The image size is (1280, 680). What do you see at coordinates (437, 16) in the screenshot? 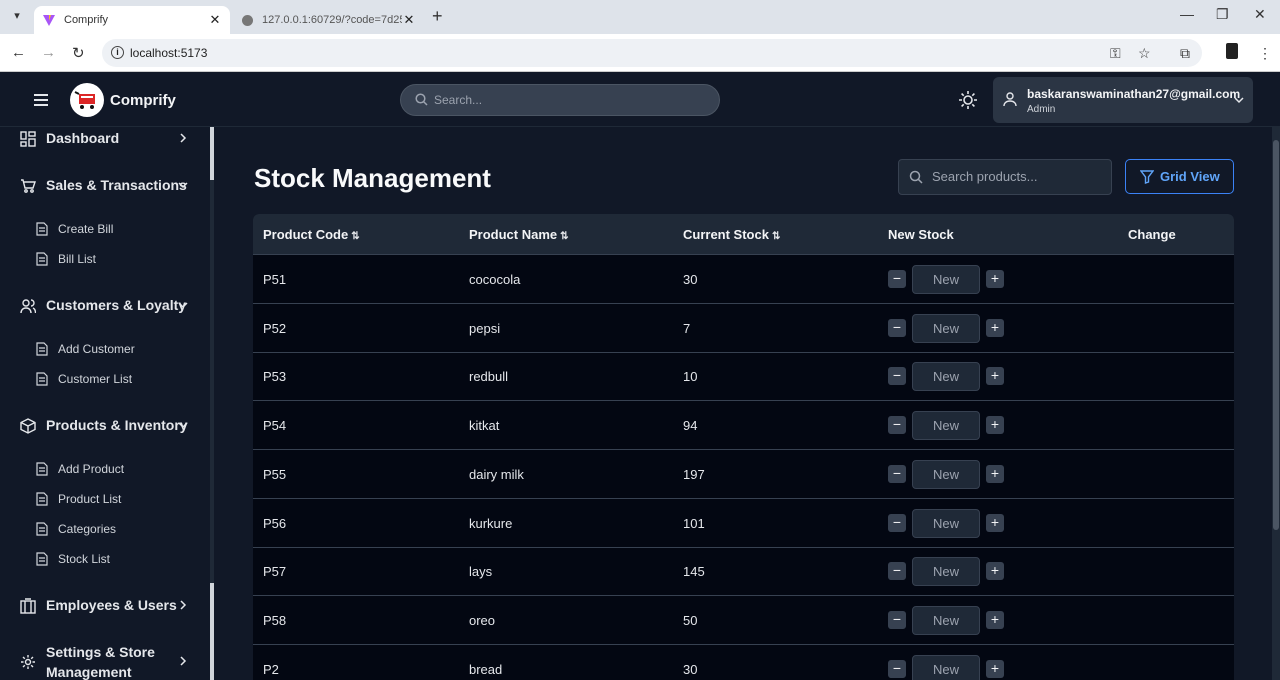
I see `new-tab-icon: +` at bounding box center [437, 16].